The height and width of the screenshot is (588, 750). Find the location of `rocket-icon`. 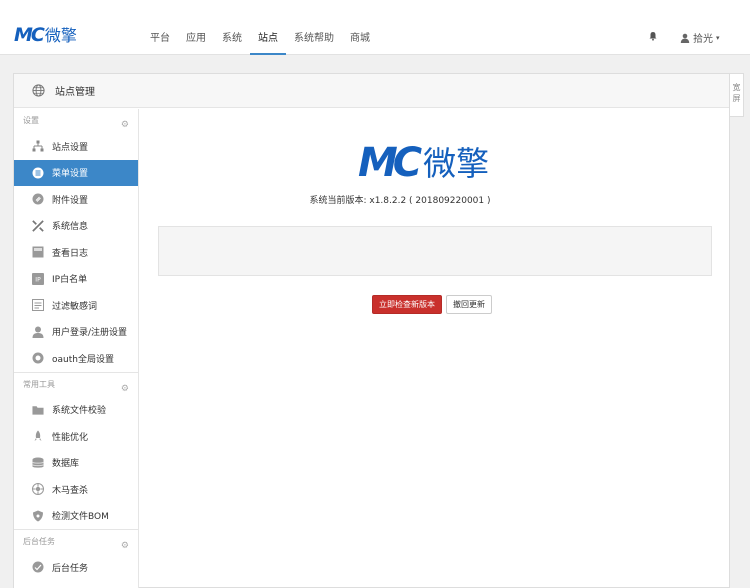

rocket-icon is located at coordinates (38, 436).